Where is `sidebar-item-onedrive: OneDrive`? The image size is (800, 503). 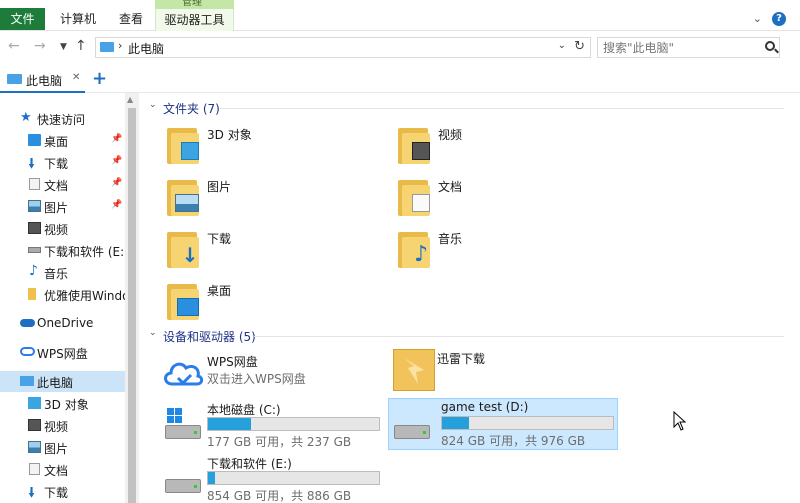
sidebar-item-onedrive: OneDrive is located at coordinates (62, 323).